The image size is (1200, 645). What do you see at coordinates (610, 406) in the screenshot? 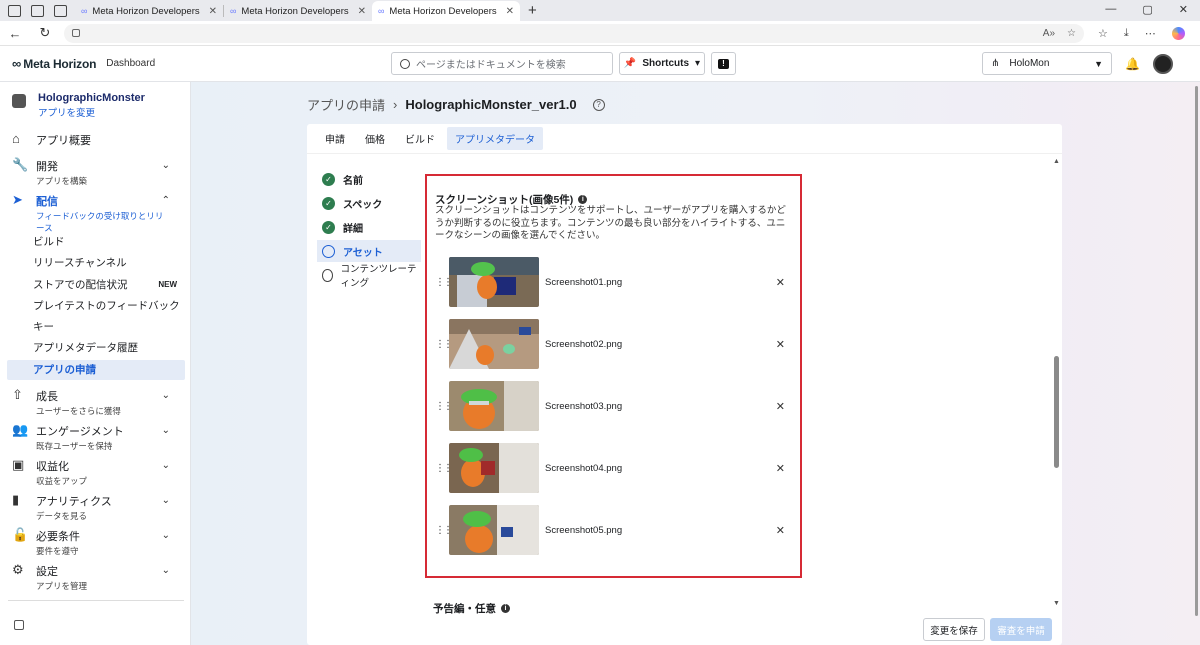
I see `screenshot-row: ⋮⋮ Screenshot03.png ✕` at bounding box center [610, 406].